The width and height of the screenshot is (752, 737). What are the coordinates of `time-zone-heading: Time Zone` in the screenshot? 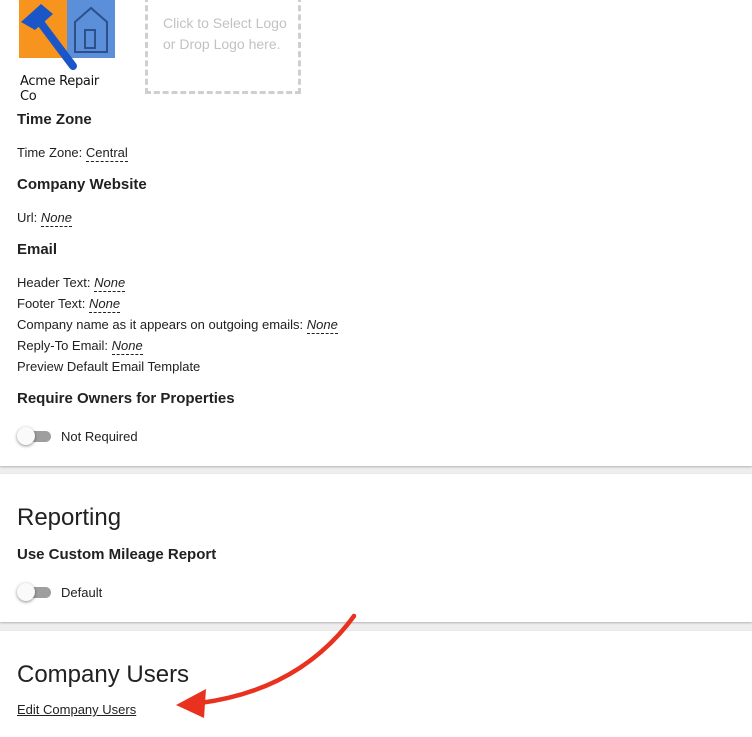 It's located at (54, 119).